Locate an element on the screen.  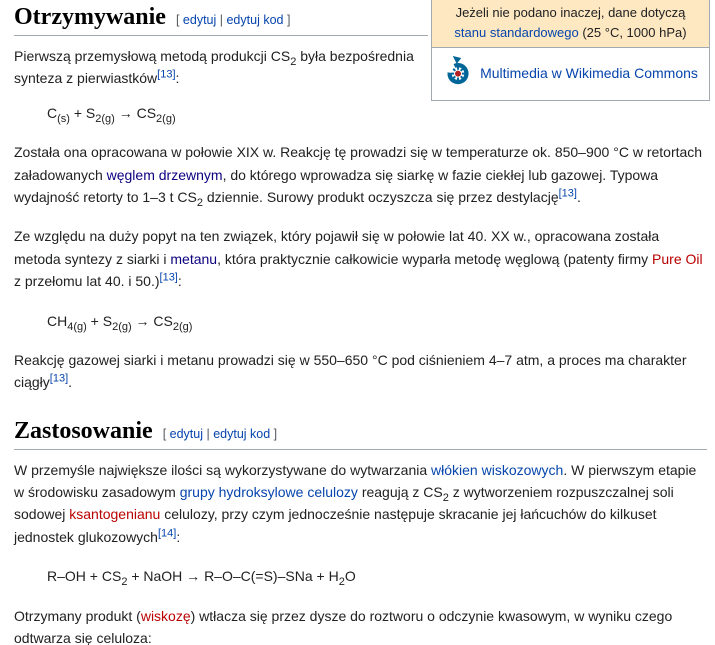
equation-block: R–OH + CS2 + NaOH → R–O–C(=S)–SNa + H2O is located at coordinates (377, 576).